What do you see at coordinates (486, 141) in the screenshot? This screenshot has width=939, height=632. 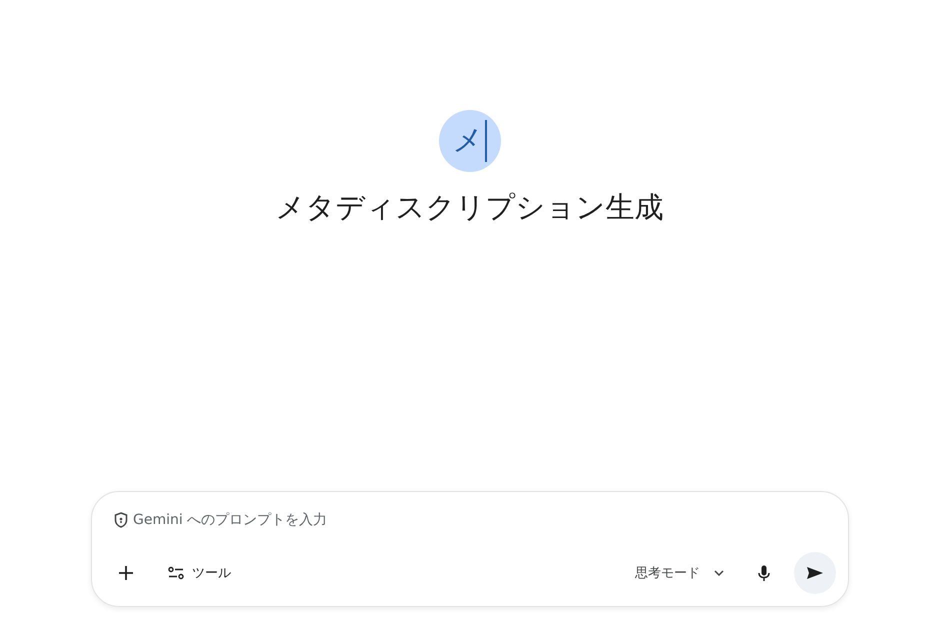 I see `text-cursor` at bounding box center [486, 141].